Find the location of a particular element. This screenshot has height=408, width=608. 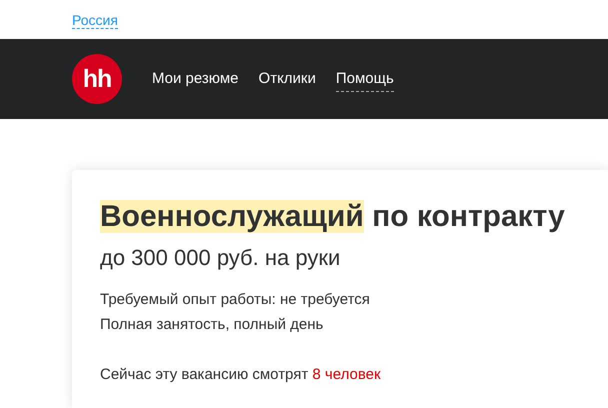

viewers-text: Сейчас эту вакансию смотрят 8 человек is located at coordinates (241, 375).